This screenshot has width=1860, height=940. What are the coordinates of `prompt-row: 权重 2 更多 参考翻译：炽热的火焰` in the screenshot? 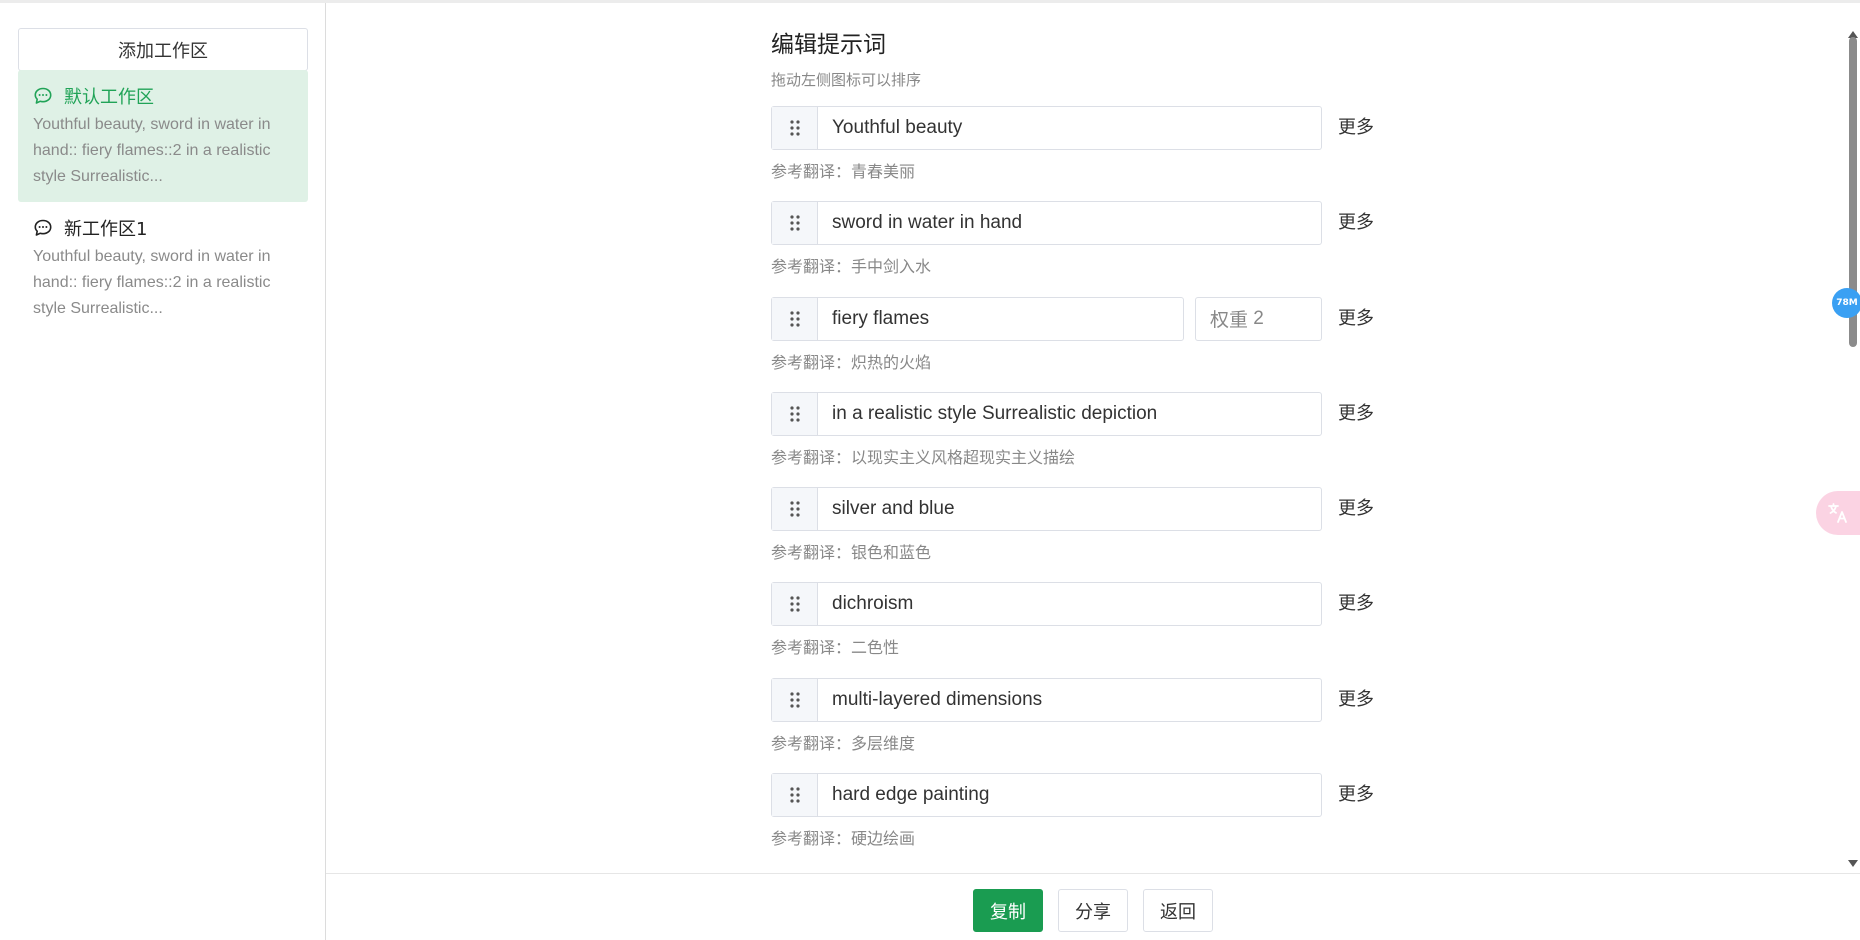 It's located at (1091, 344).